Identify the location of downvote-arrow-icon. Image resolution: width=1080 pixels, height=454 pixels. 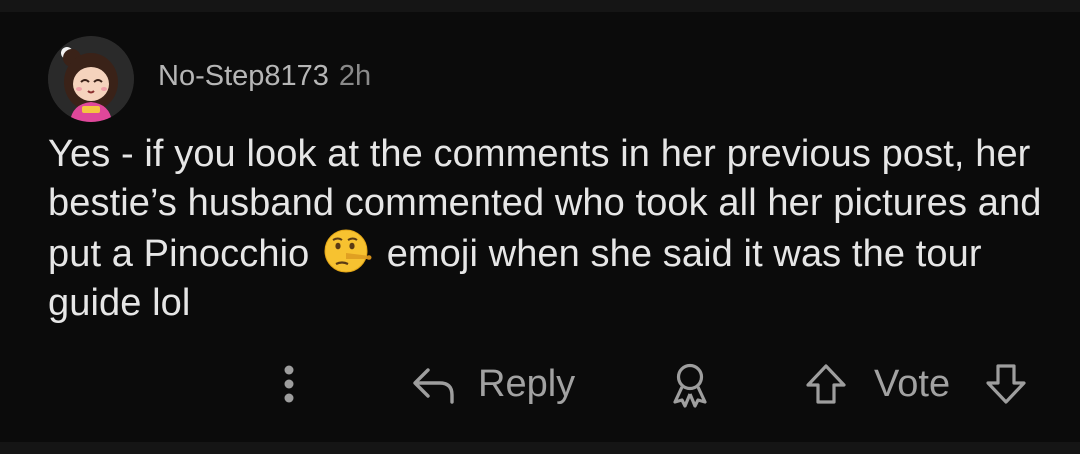
(1006, 384).